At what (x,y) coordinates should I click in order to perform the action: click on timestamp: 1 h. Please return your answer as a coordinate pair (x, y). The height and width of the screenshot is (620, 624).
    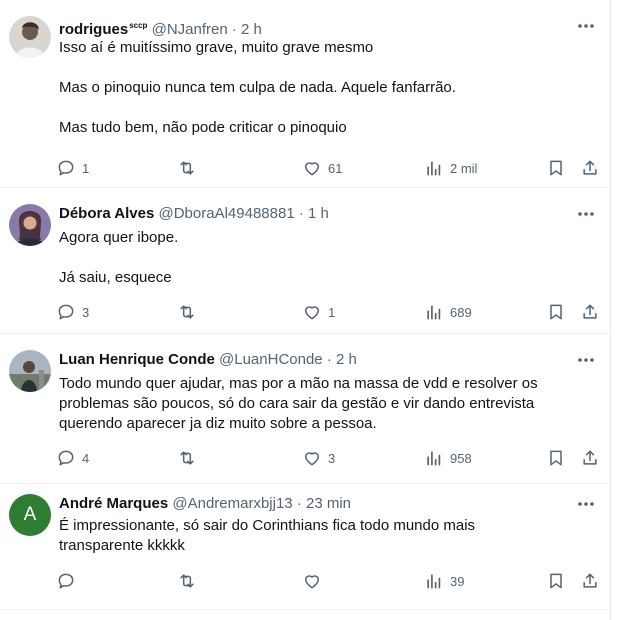
    Looking at the image, I should click on (318, 213).